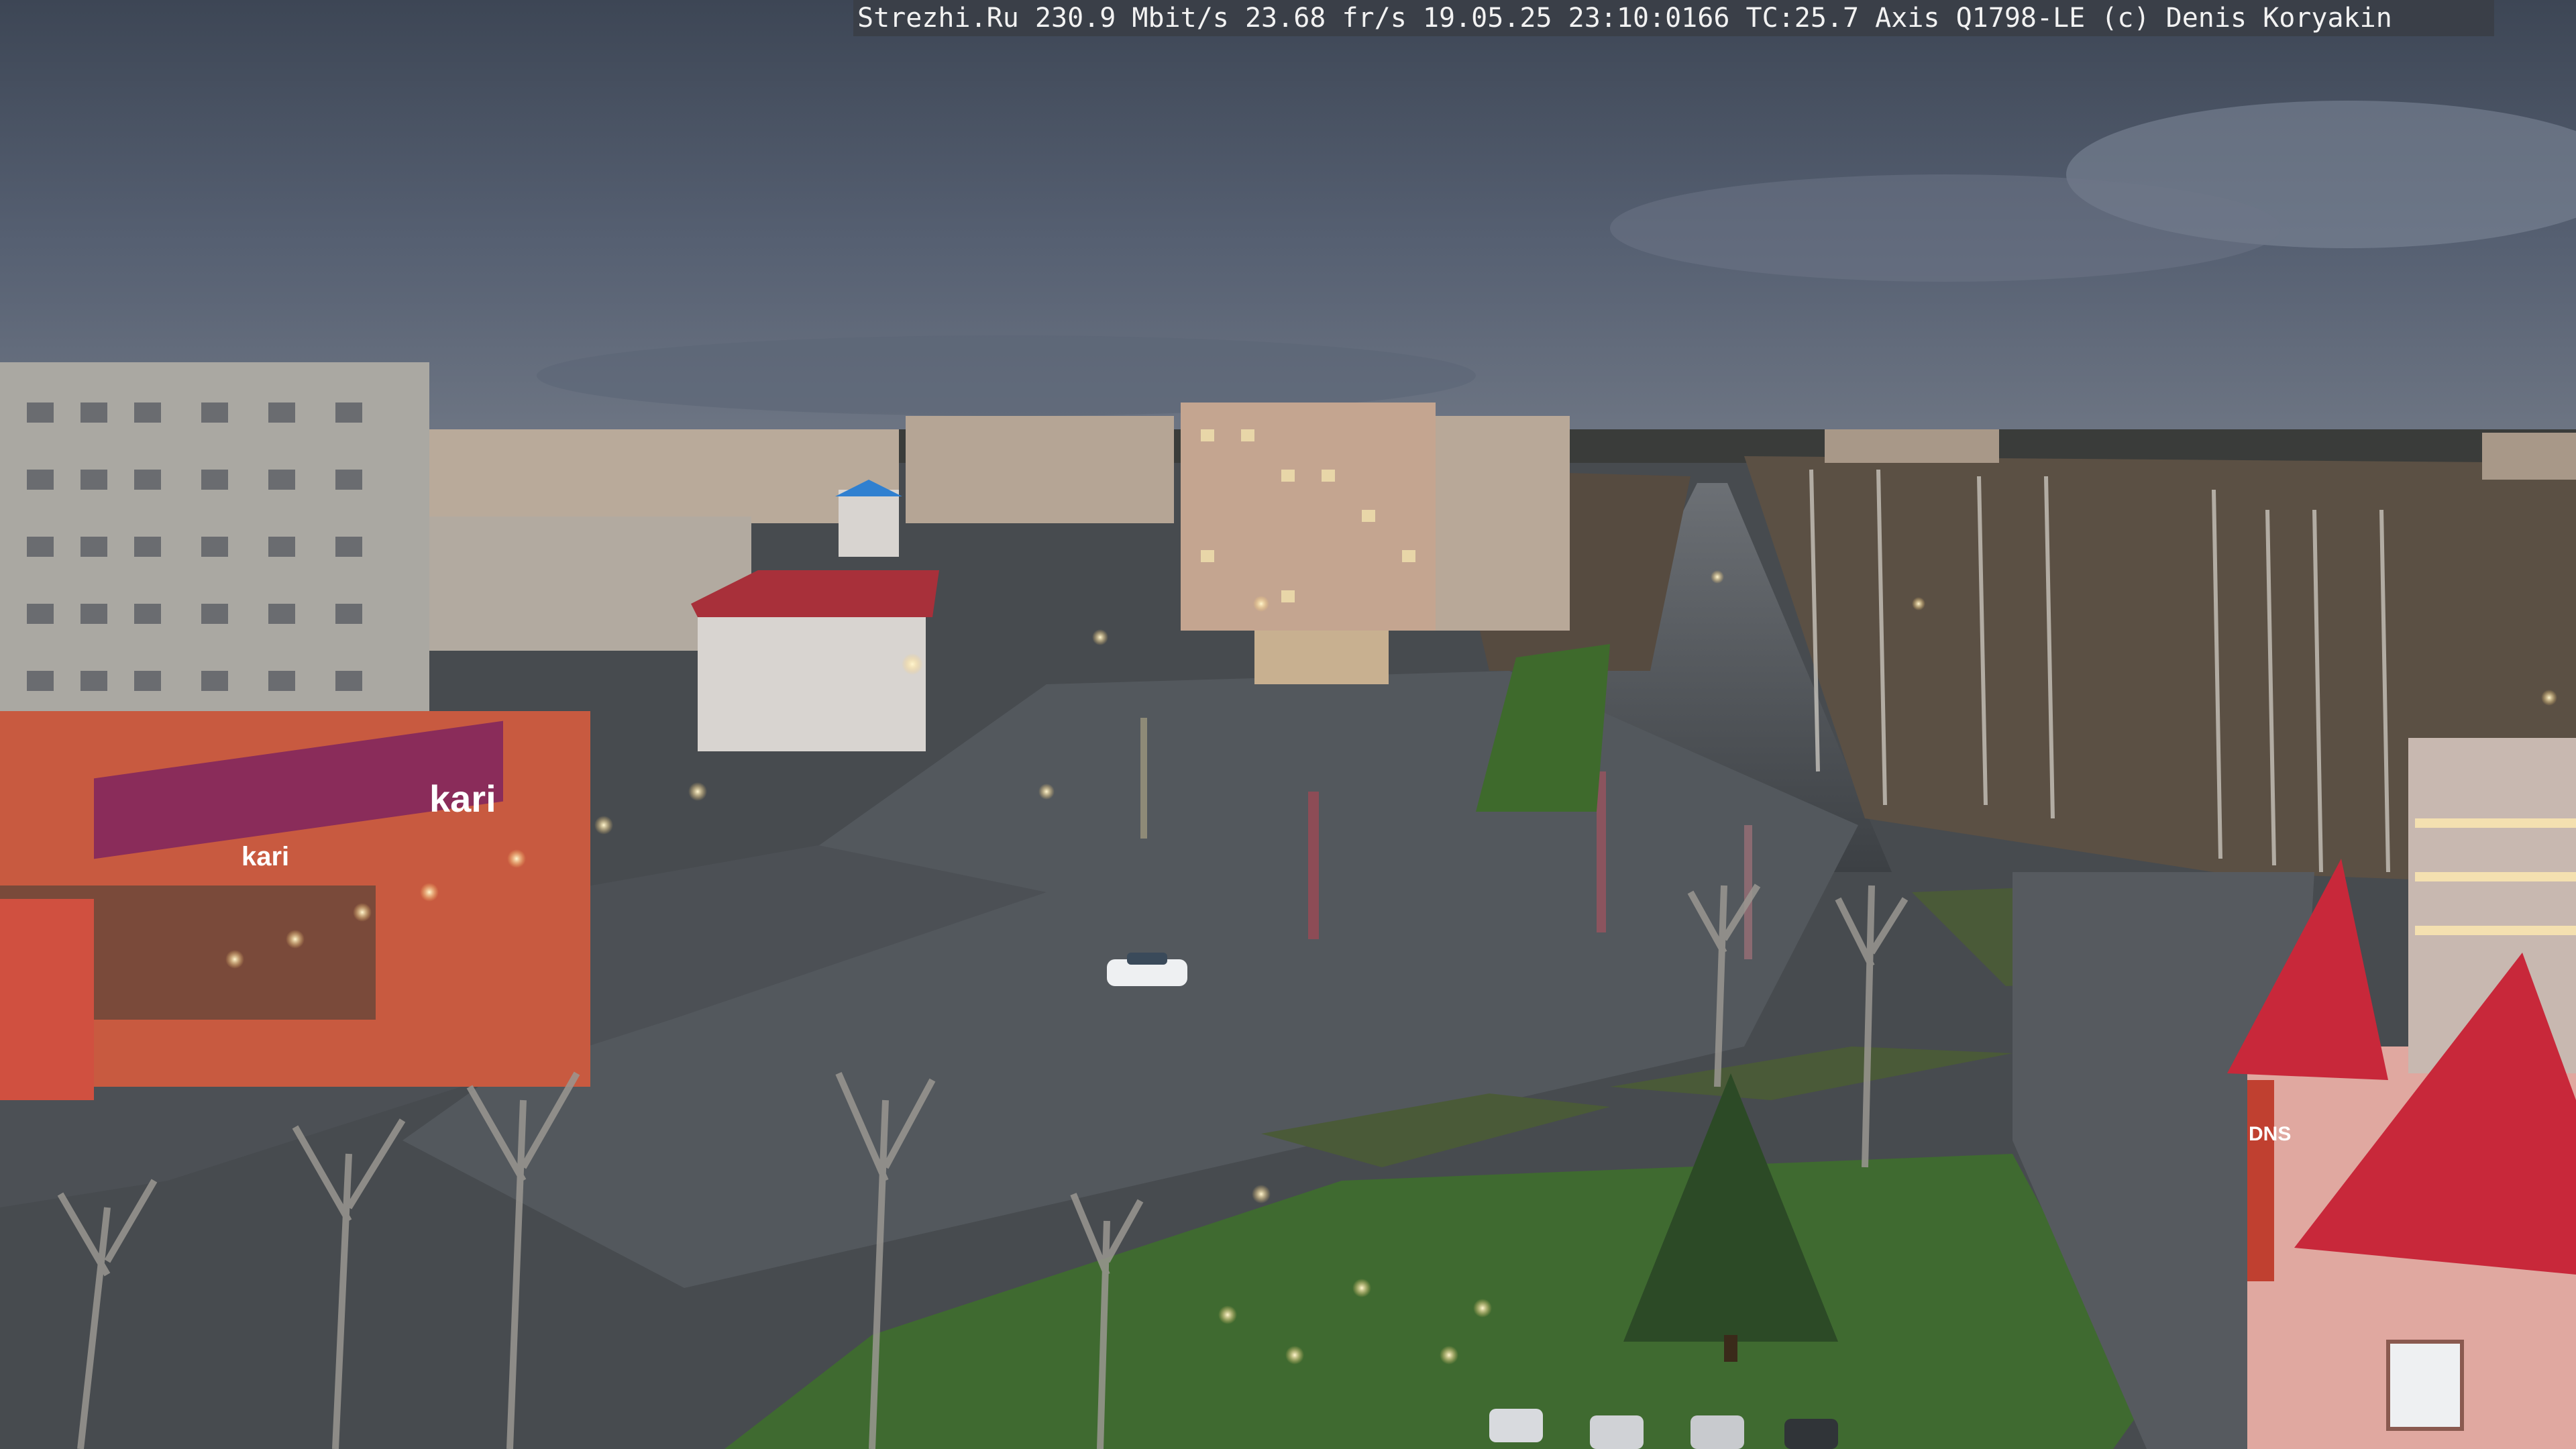 The width and height of the screenshot is (2576, 1449). Describe the element at coordinates (2260, 1180) in the screenshot. I see `dns-sign-panel` at that location.